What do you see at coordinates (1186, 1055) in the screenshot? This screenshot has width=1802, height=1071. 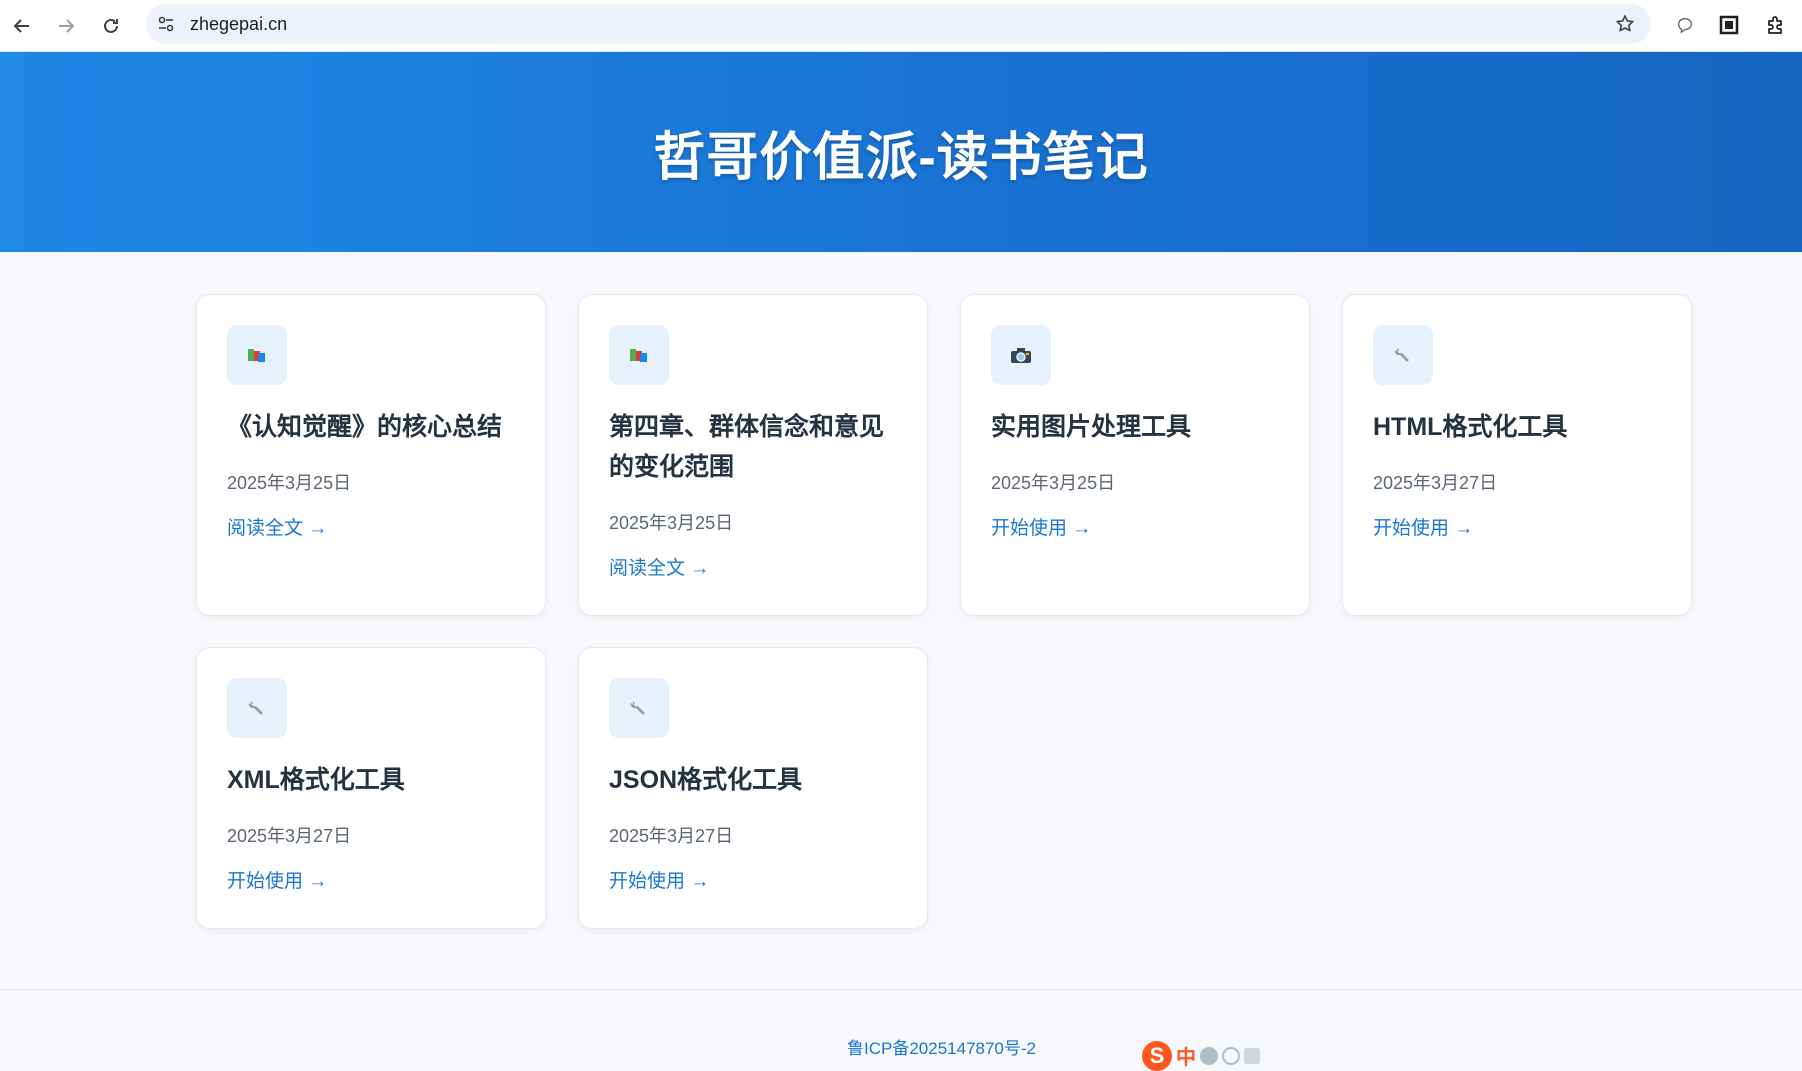 I see `ime-mode-label: 中` at bounding box center [1186, 1055].